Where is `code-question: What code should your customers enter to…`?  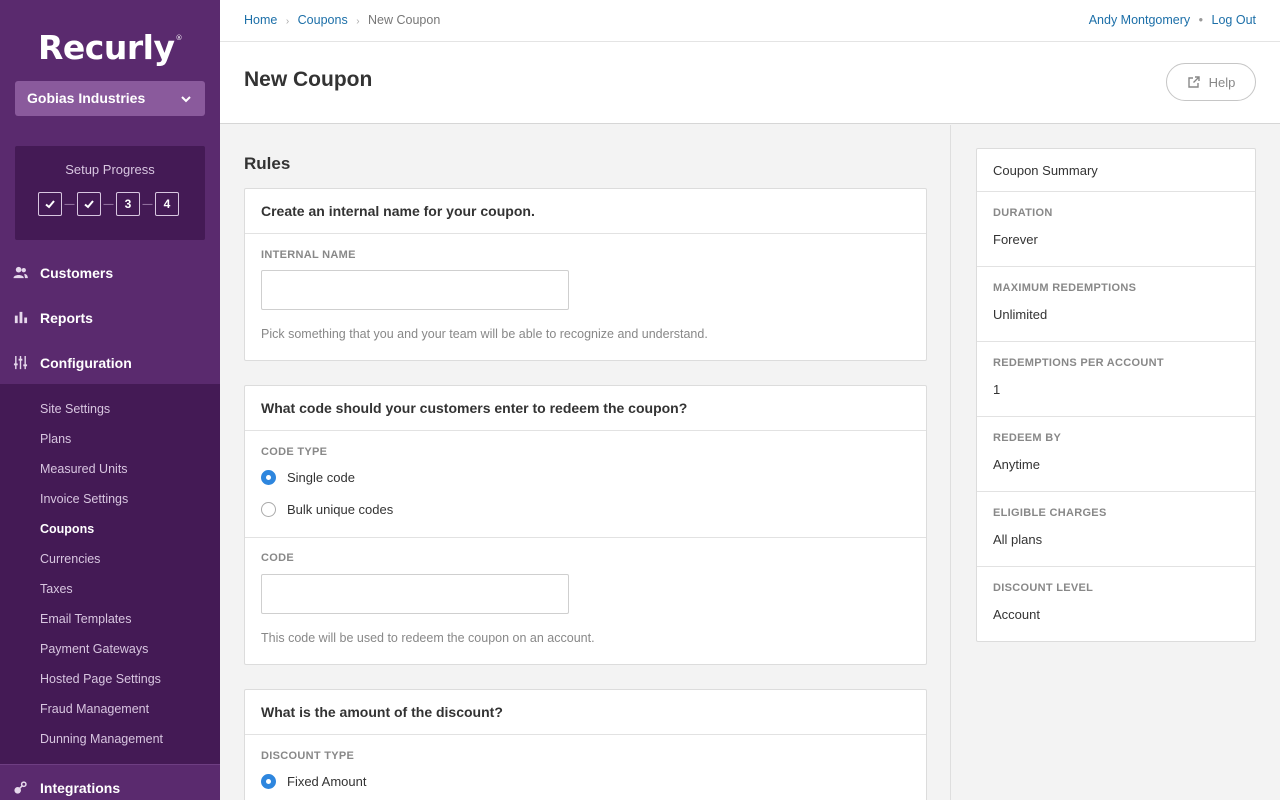 code-question: What code should your customers enter to… is located at coordinates (585, 408).